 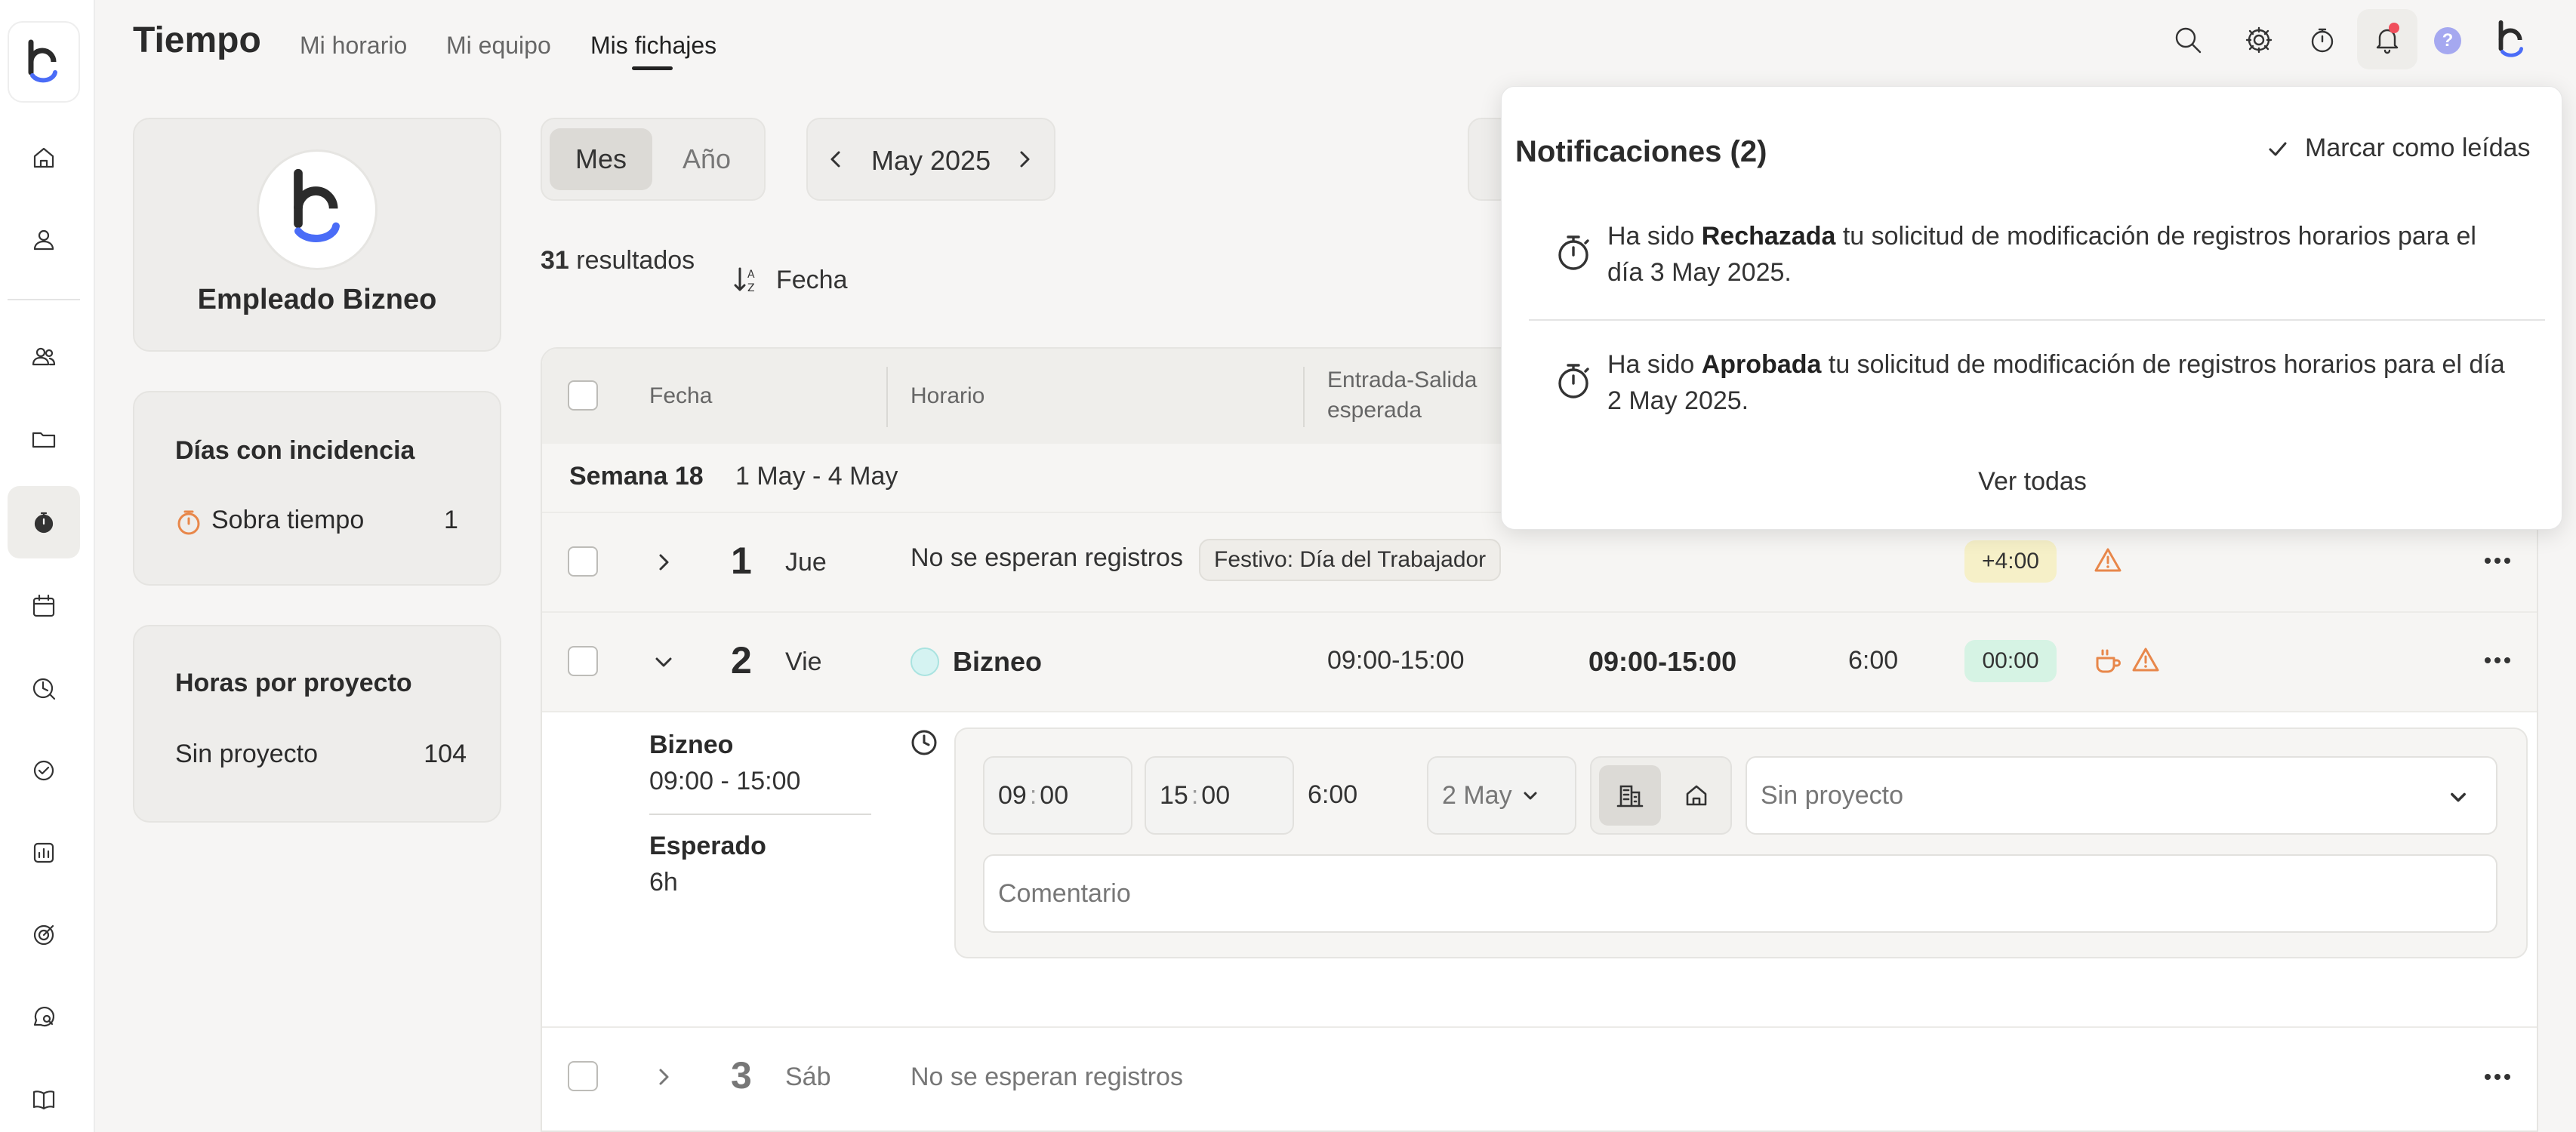 What do you see at coordinates (1402, 396) in the screenshot?
I see `header-entrada-salida: Entrada-Salida esperada` at bounding box center [1402, 396].